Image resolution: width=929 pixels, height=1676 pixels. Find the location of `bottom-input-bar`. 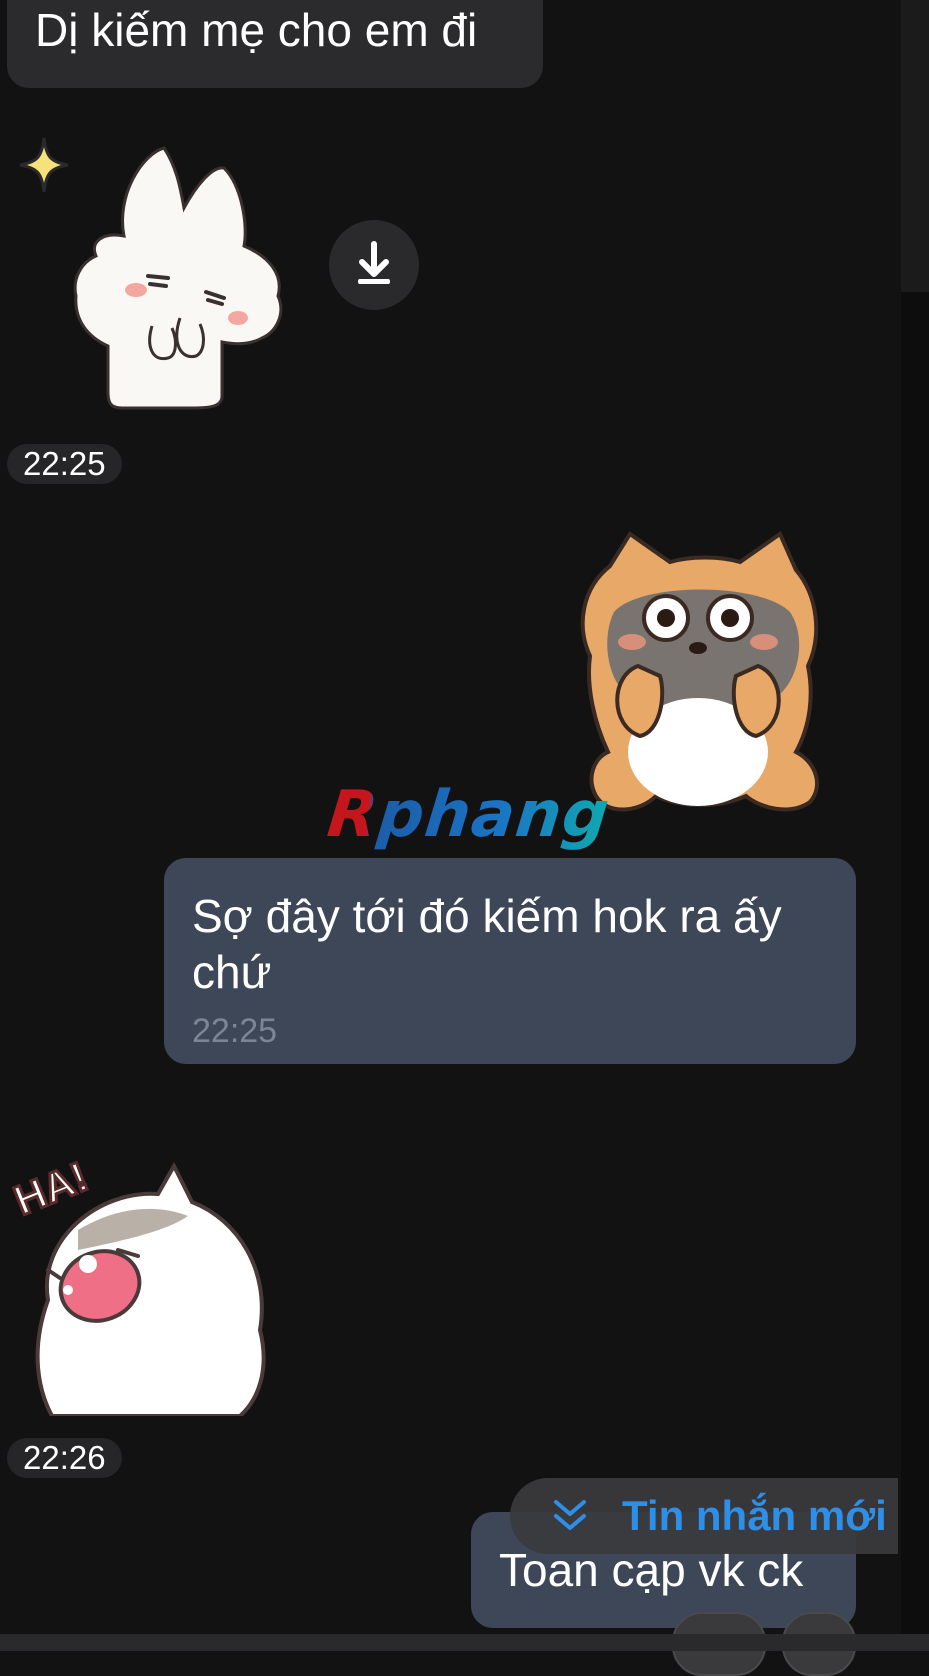

bottom-input-bar is located at coordinates (464, 1642).